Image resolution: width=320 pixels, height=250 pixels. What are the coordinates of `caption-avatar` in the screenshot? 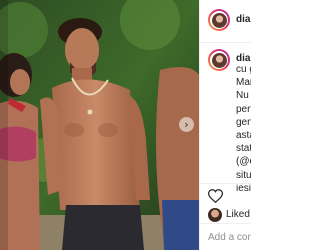 It's located at (219, 60).